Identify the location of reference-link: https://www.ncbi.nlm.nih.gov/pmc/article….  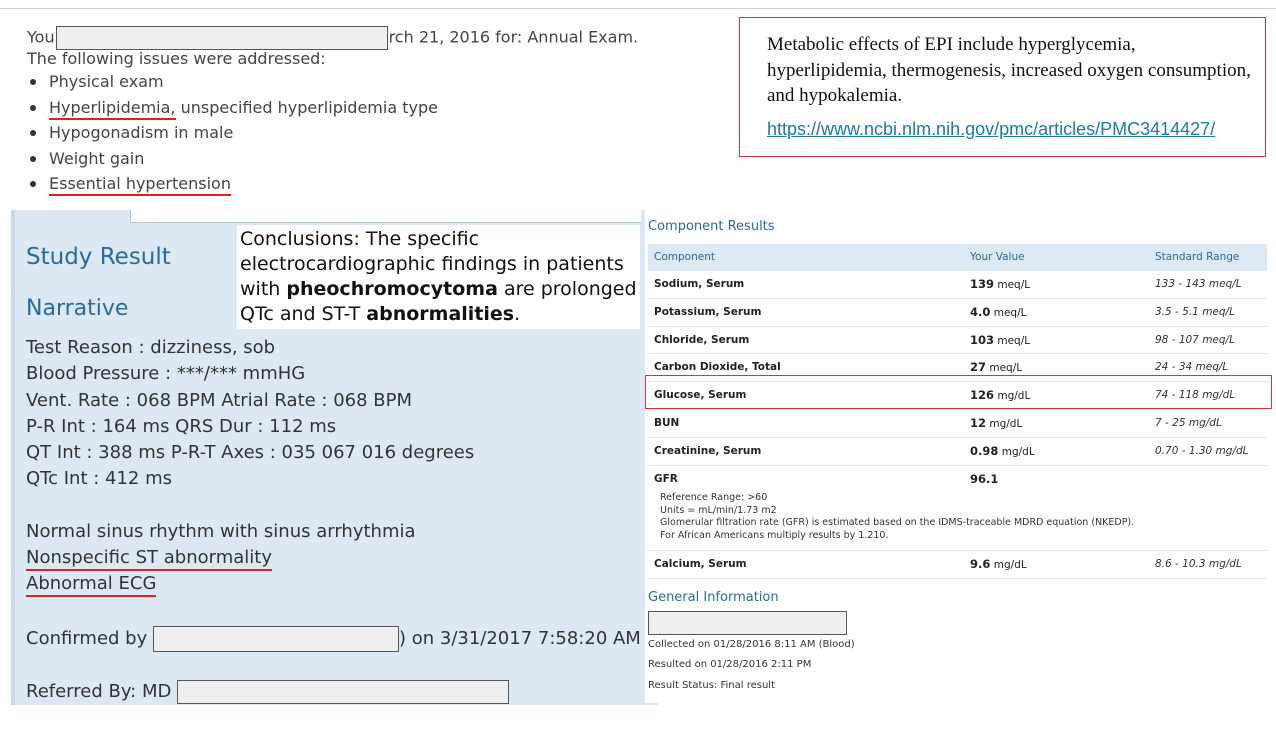
(1011, 130).